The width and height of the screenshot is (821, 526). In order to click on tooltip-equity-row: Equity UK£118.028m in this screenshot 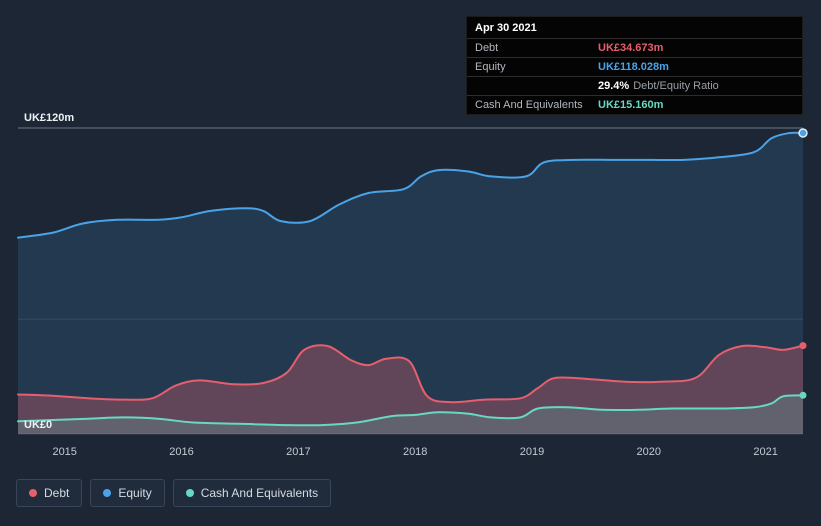, I will do `click(634, 66)`.